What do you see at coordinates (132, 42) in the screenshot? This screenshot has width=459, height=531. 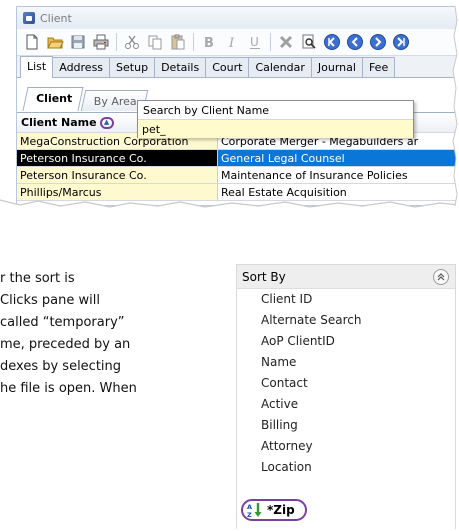 I see `cut-icon` at bounding box center [132, 42].